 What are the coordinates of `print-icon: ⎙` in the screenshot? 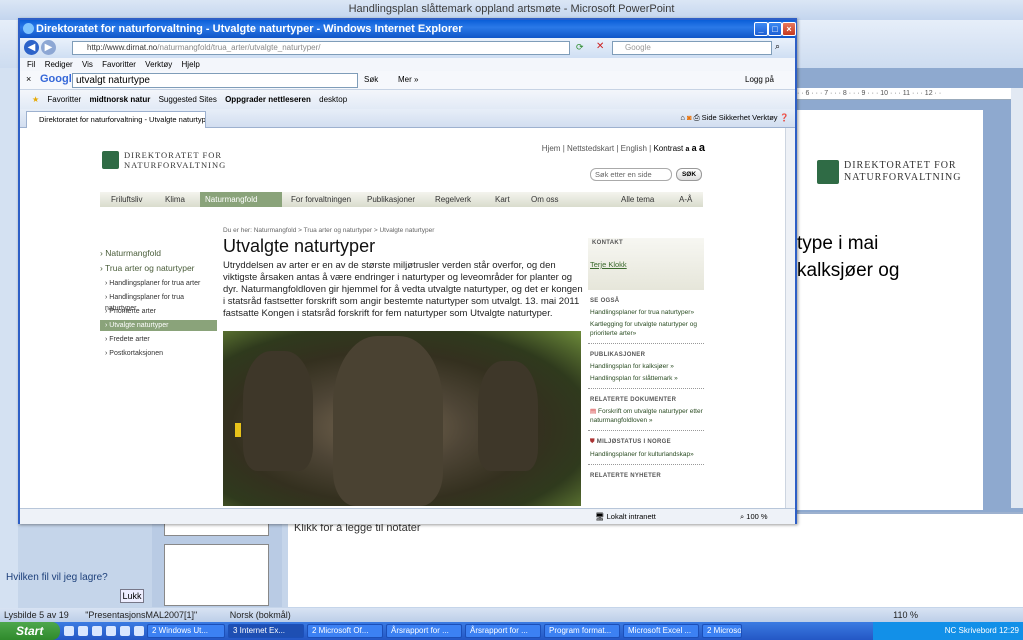 It's located at (697, 117).